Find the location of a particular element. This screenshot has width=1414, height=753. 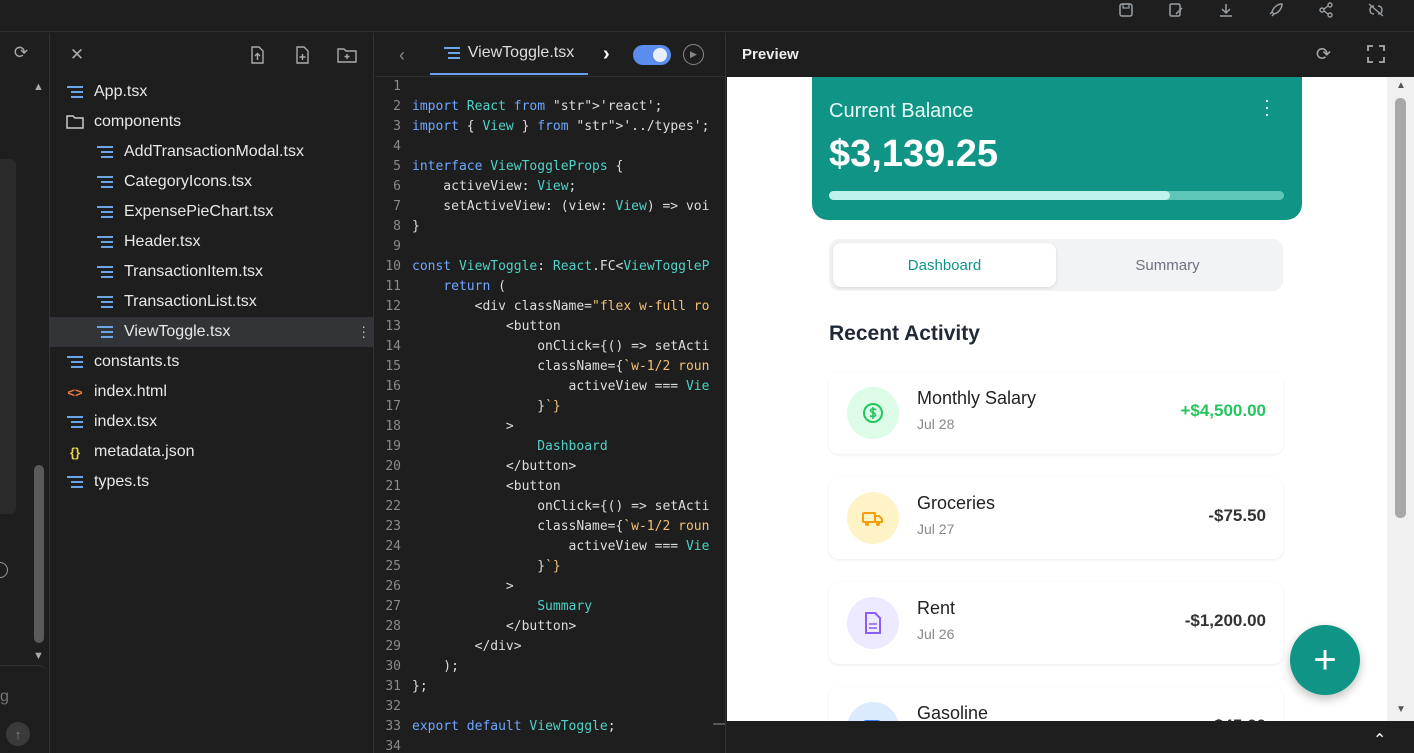

line-number: 10 is located at coordinates (393, 266).